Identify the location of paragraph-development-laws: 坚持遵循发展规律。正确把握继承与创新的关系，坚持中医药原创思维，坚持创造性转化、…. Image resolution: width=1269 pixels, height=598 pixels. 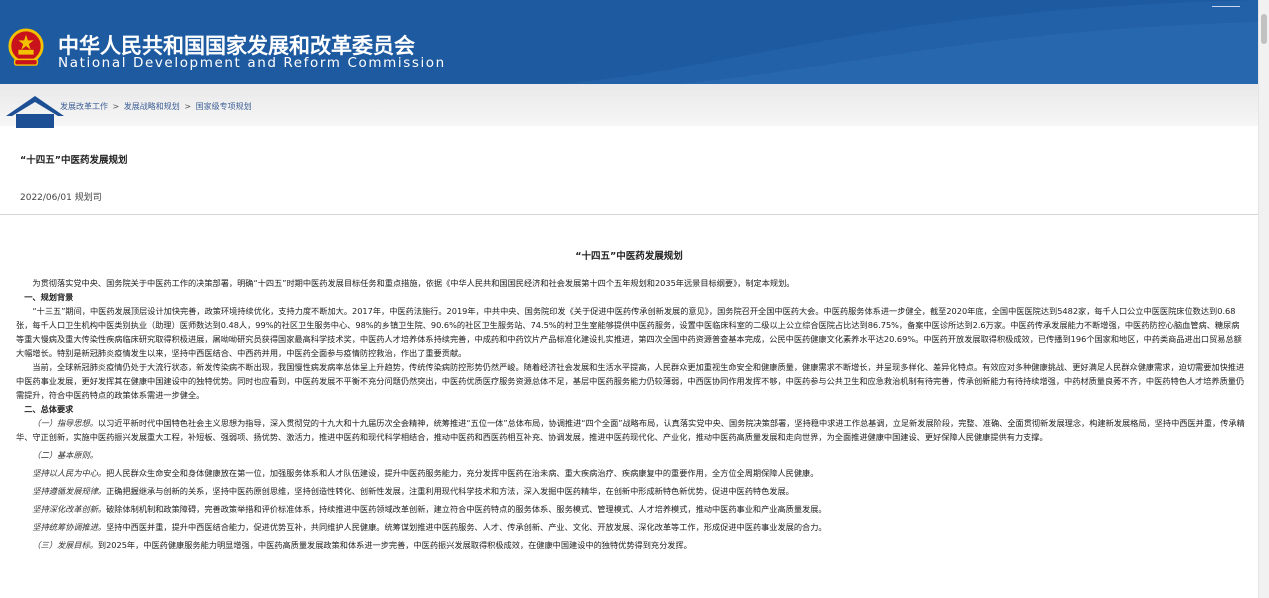
(631, 491).